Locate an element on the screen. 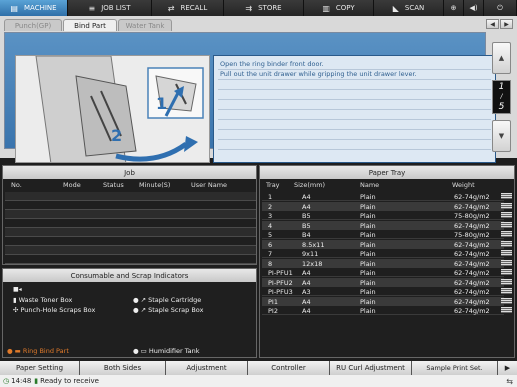  tab-bind-part: Bind Part is located at coordinates (90, 25).